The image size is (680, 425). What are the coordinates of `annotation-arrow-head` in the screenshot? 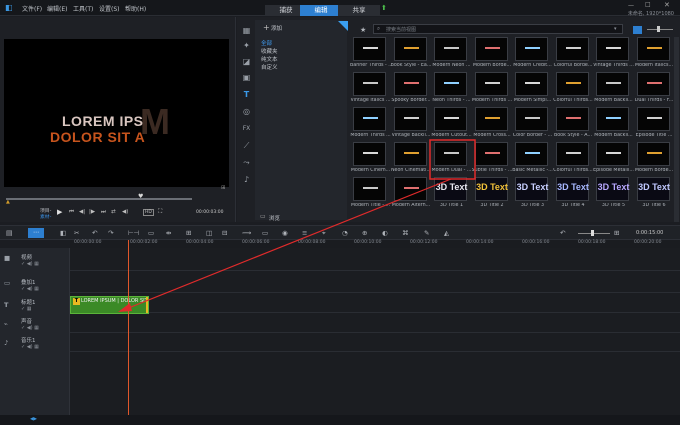 It's located at (125, 307).